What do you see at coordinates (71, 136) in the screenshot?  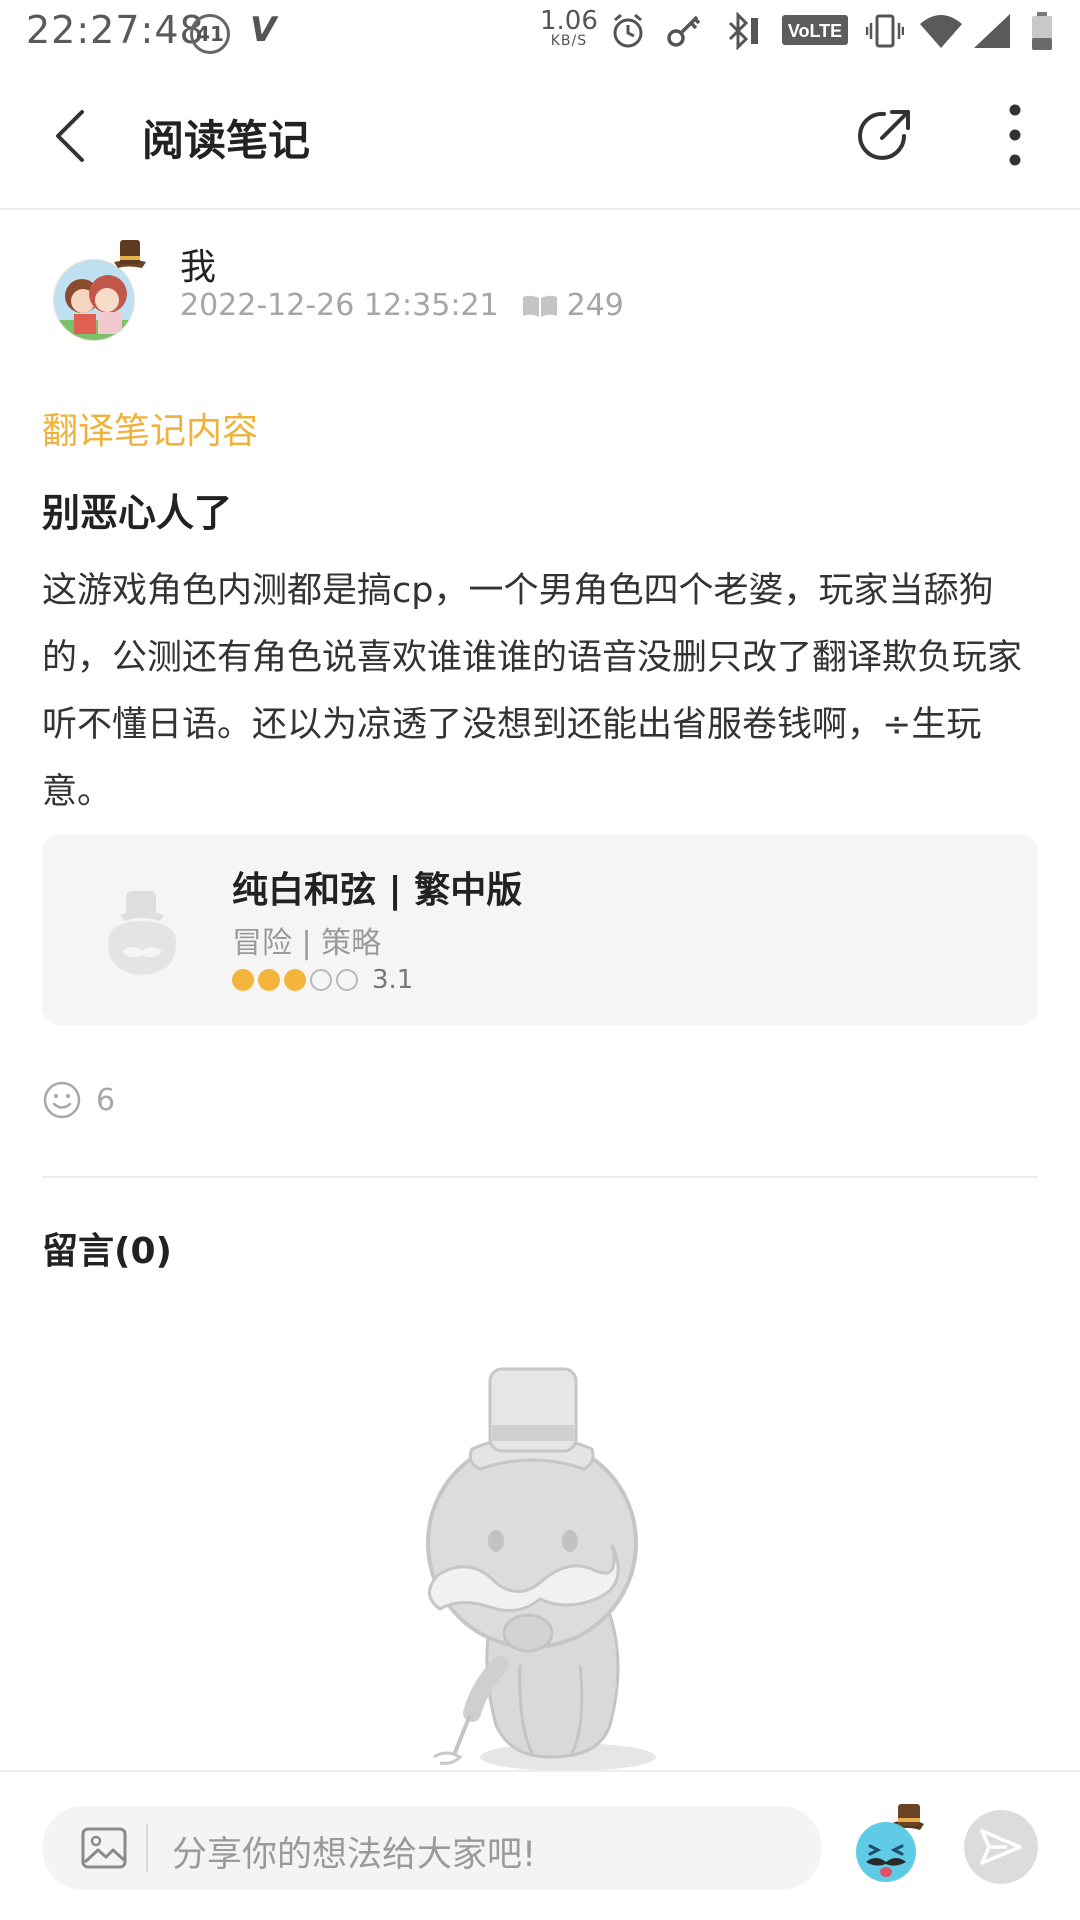 I see `back-arrow-icon` at bounding box center [71, 136].